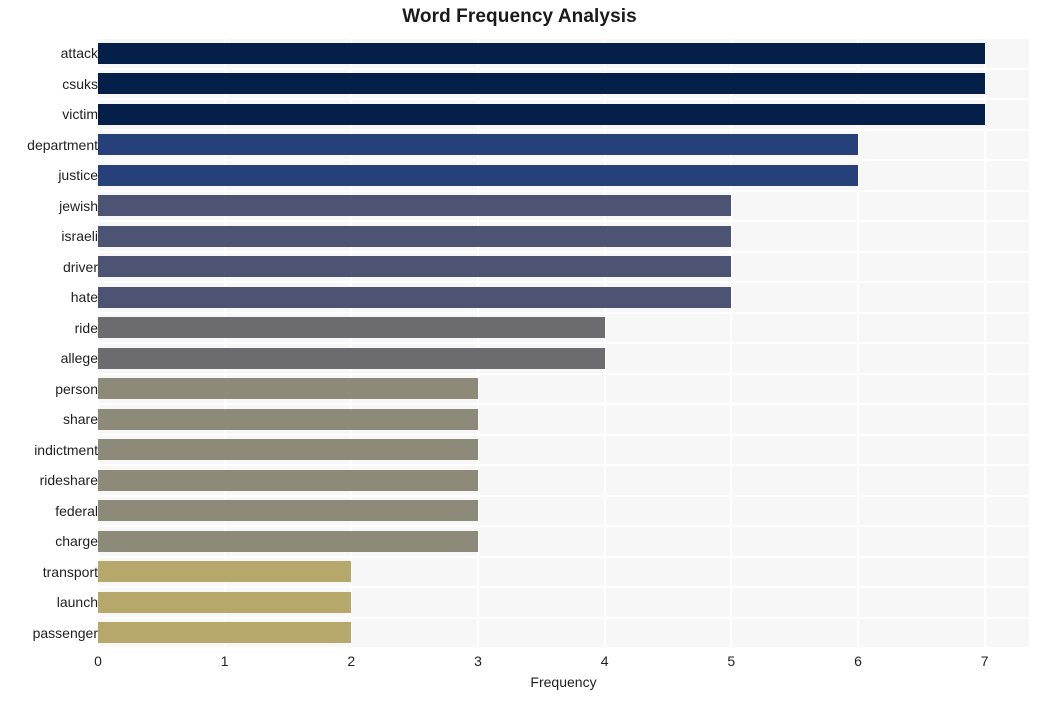 This screenshot has height=701, width=1039. What do you see at coordinates (604, 661) in the screenshot?
I see `x-tick-label: 4` at bounding box center [604, 661].